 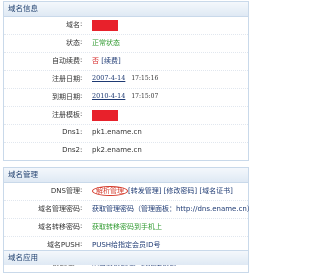 What do you see at coordinates (65, 191) in the screenshot?
I see `label-dns-manage: DNS管理` at bounding box center [65, 191].